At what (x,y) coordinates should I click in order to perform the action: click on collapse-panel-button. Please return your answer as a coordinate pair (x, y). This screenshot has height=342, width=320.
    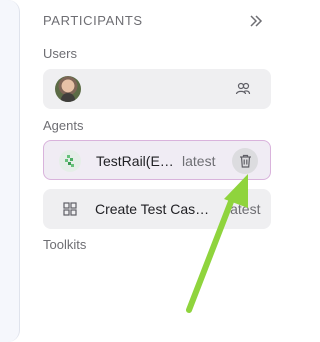
    Looking at the image, I should click on (256, 21).